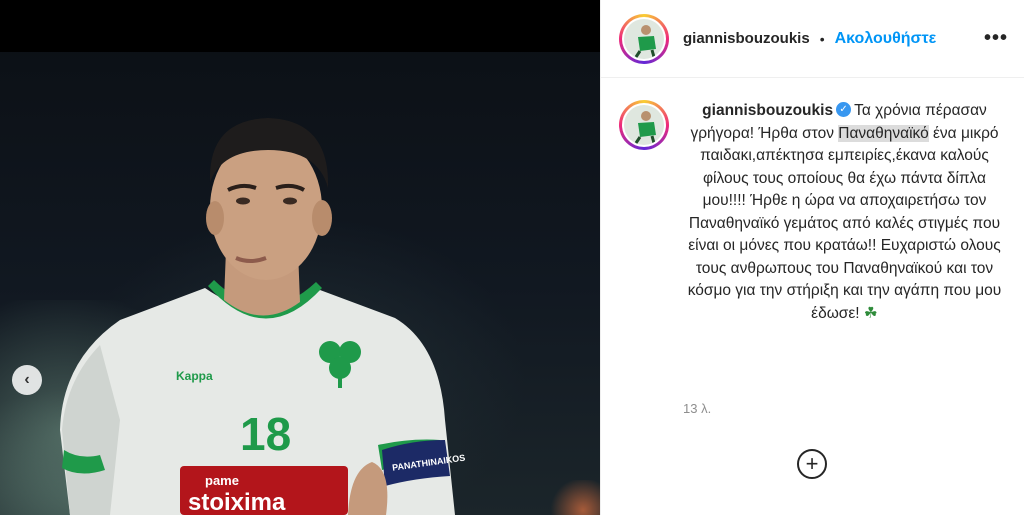 The width and height of the screenshot is (1024, 515). I want to click on shamrock-icon: ☘, so click(870, 313).